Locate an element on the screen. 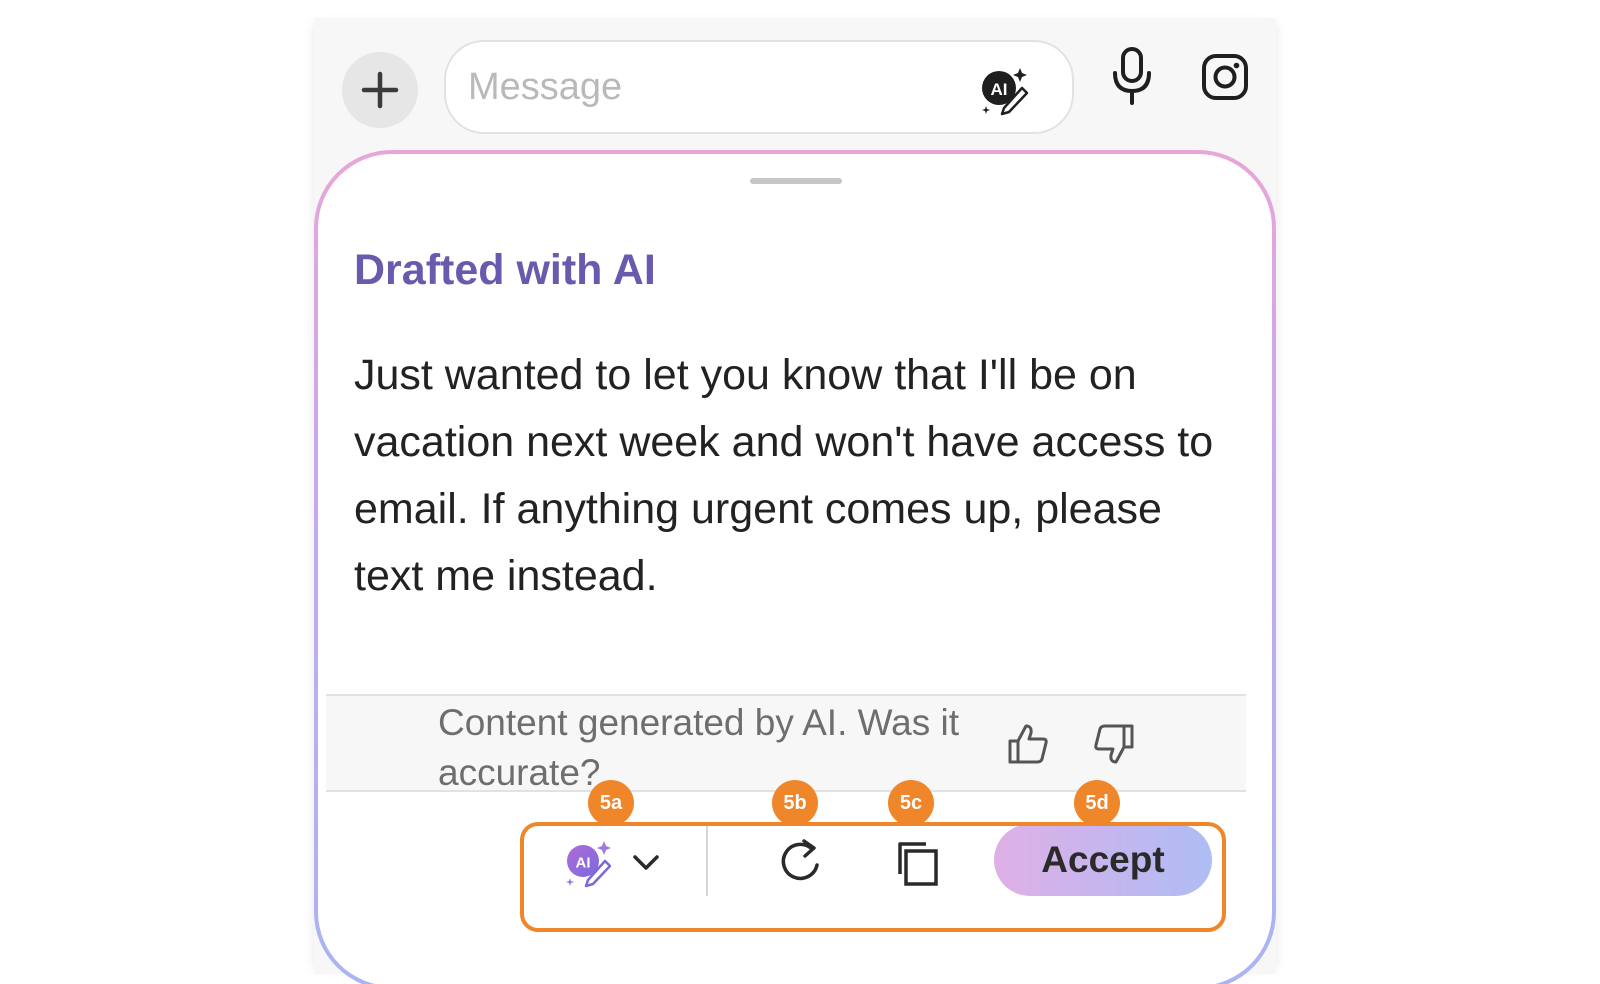  drag-handle is located at coordinates (796, 181).